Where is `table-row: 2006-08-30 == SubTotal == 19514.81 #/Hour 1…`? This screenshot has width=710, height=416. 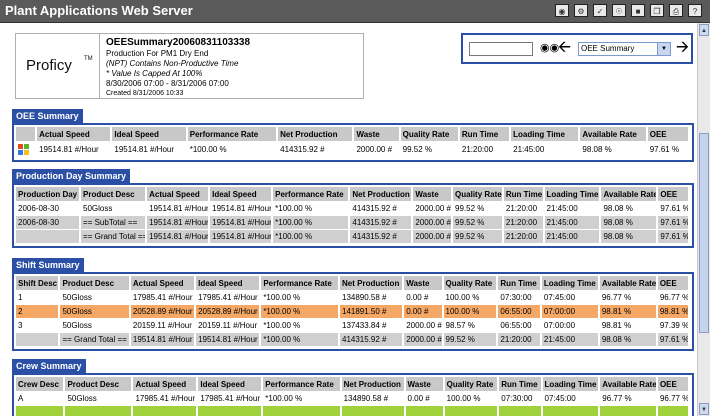 table-row: 2006-08-30 == SubTotal == 19514.81 #/Hour 1… is located at coordinates (353, 222).